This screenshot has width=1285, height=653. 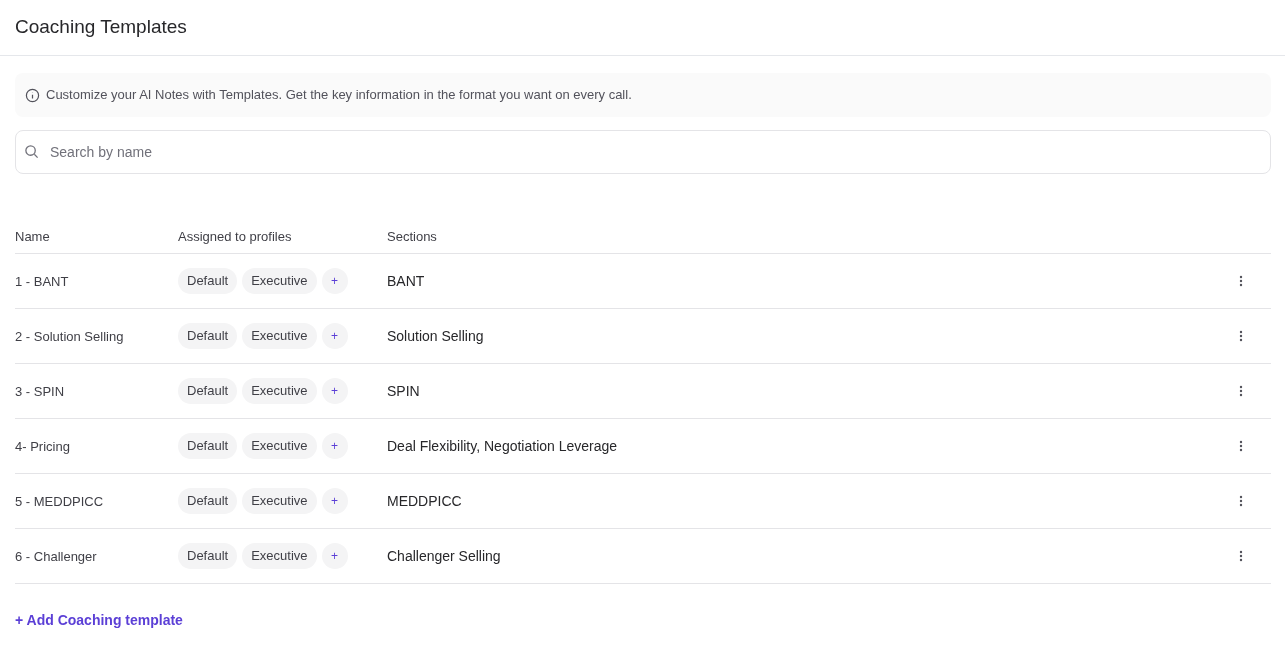 I want to click on sections-text: Solution Selling, so click(x=435, y=336).